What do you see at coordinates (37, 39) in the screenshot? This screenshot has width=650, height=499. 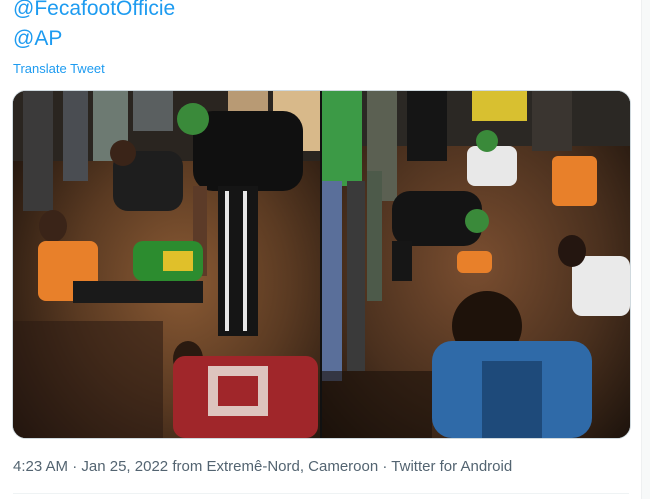 I see `mention-ap: @AP` at bounding box center [37, 39].